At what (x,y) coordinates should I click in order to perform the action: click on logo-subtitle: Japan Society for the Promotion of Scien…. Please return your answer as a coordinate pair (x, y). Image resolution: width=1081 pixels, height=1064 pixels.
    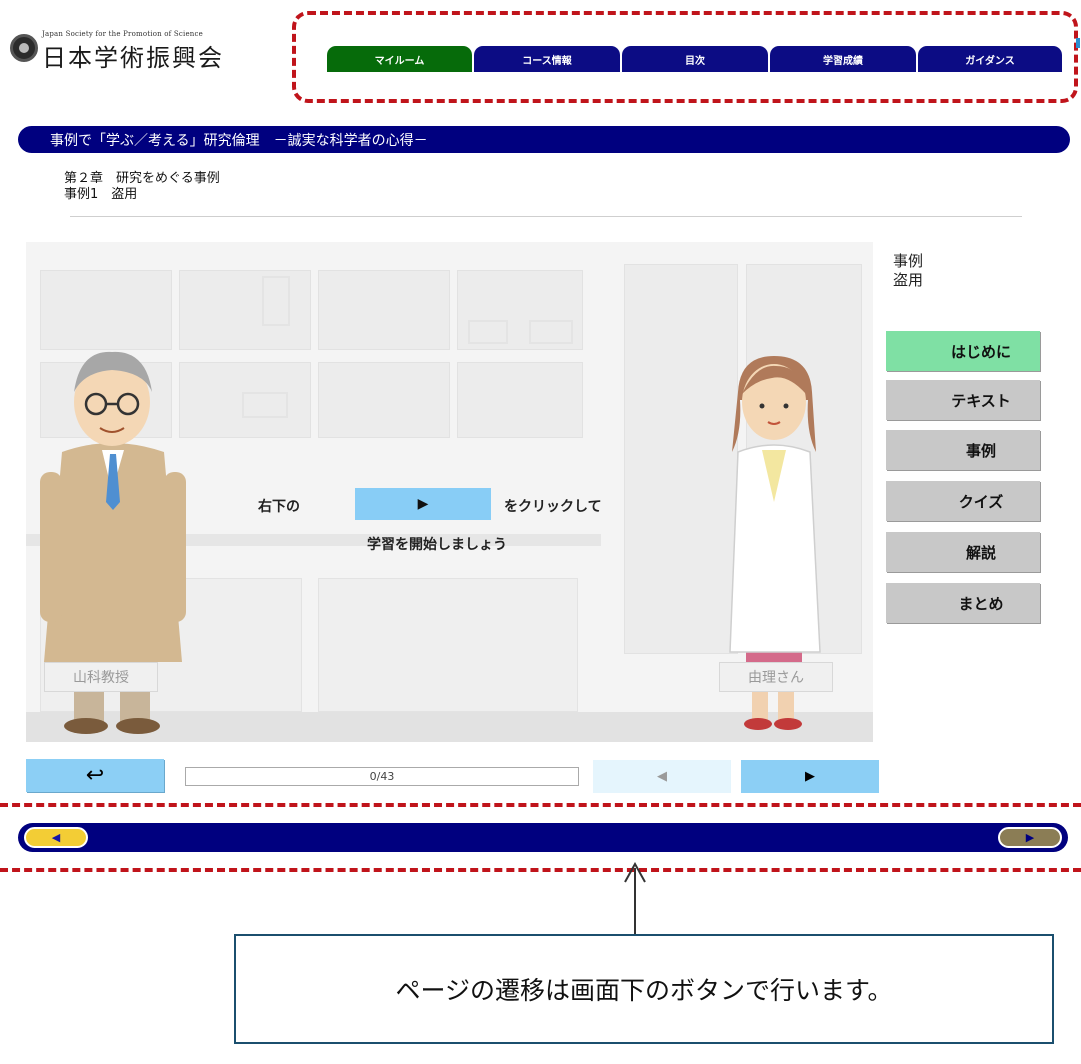
    Looking at the image, I should click on (122, 34).